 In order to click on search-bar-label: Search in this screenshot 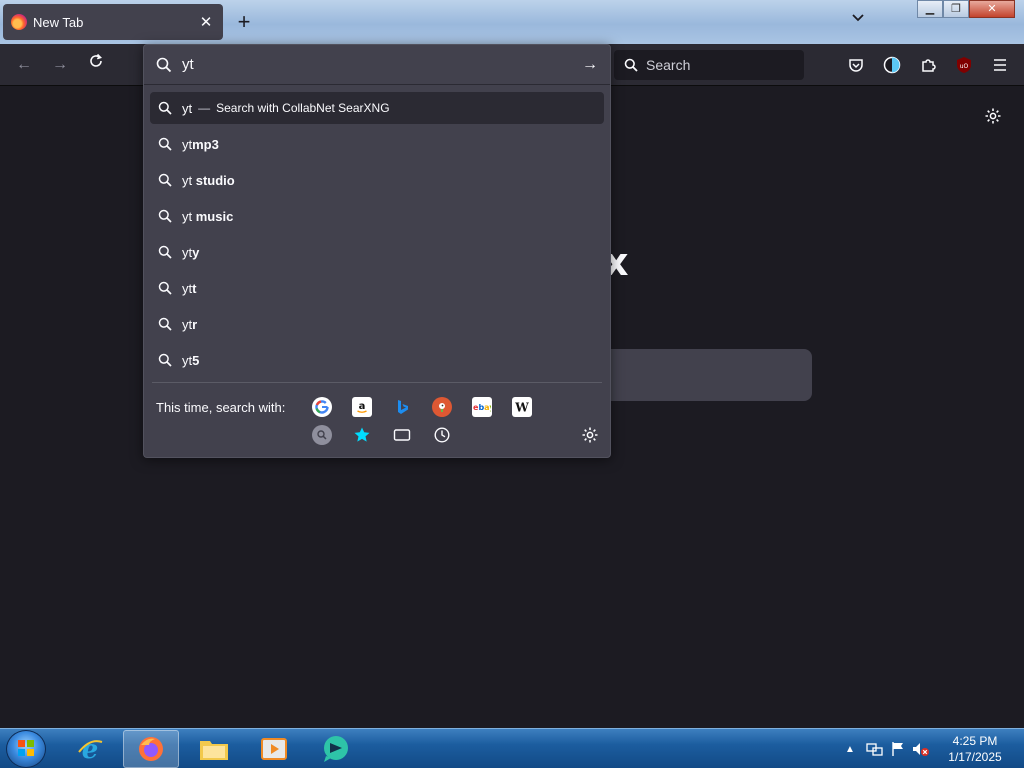, I will do `click(668, 65)`.